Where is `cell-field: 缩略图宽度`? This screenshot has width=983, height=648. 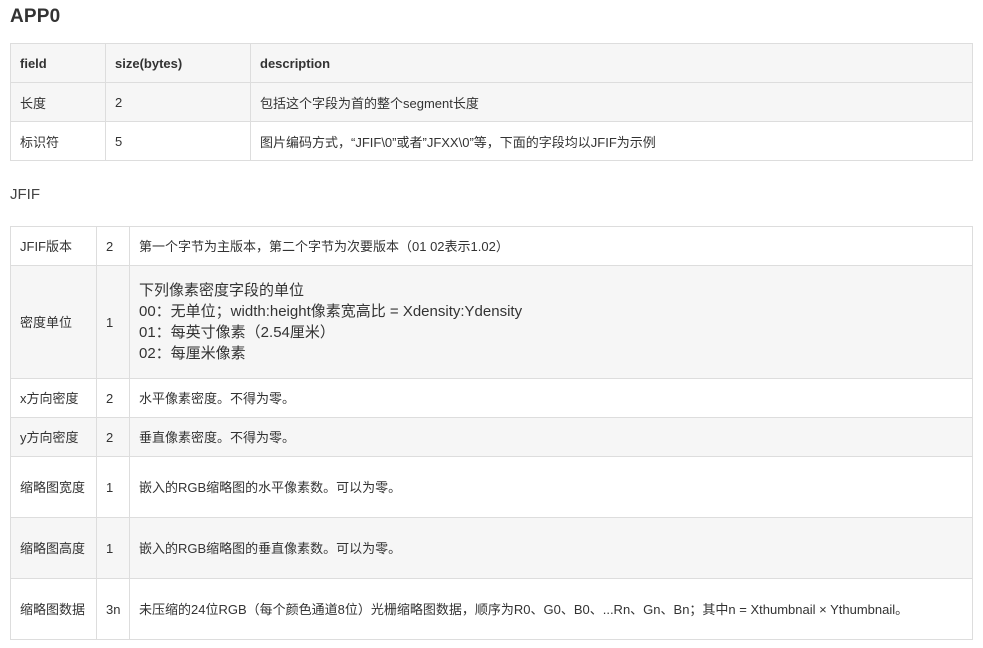 cell-field: 缩略图宽度 is located at coordinates (53, 487).